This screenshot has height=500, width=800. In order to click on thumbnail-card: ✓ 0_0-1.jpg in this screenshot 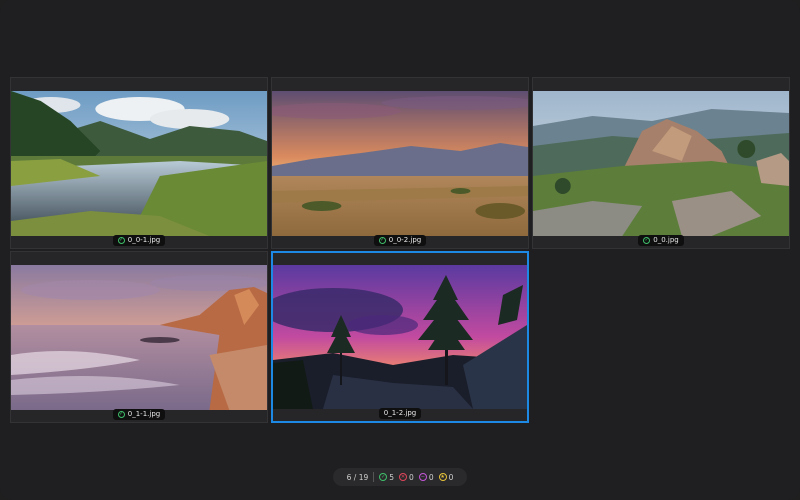, I will do `click(139, 163)`.